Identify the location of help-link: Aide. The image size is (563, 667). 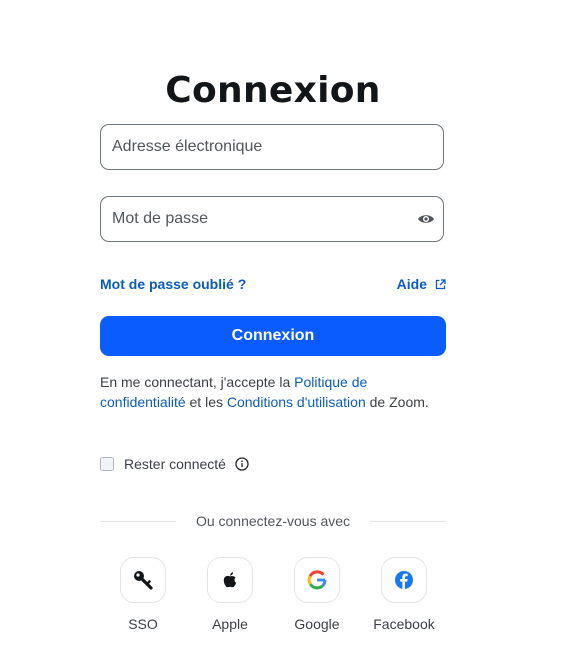
(421, 284).